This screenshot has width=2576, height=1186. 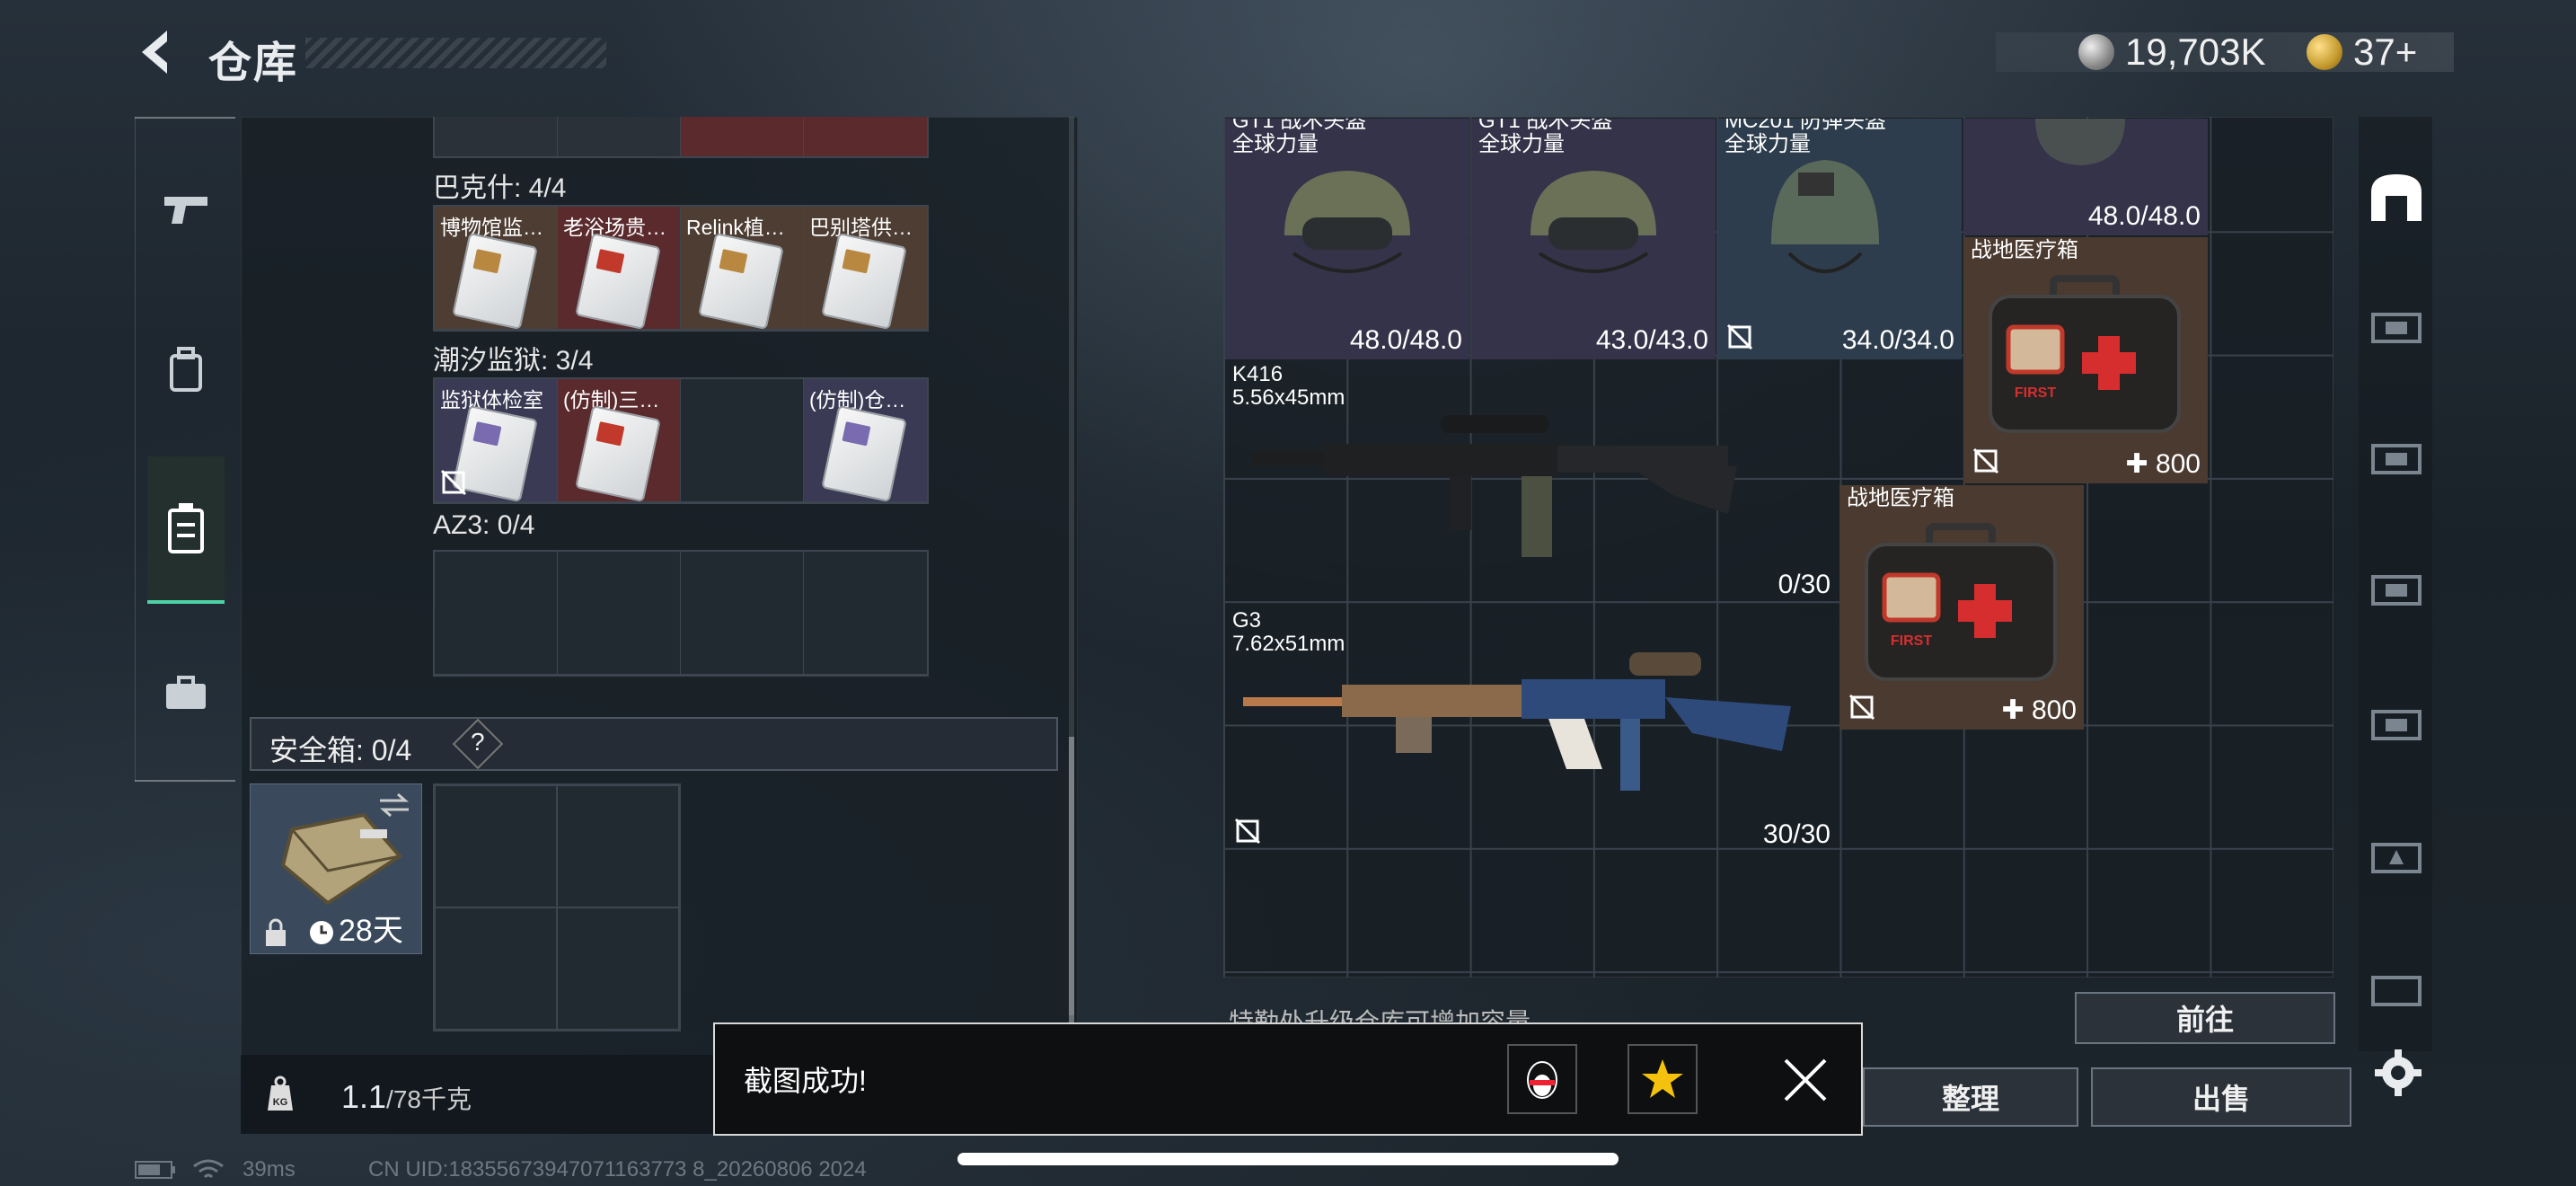 What do you see at coordinates (1970, 1097) in the screenshot?
I see `tidy-button: 整理` at bounding box center [1970, 1097].